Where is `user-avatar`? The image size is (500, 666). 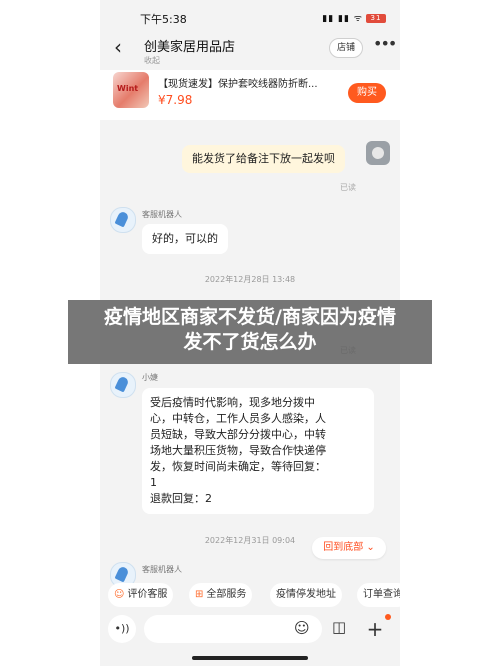
user-avatar is located at coordinates (378, 153).